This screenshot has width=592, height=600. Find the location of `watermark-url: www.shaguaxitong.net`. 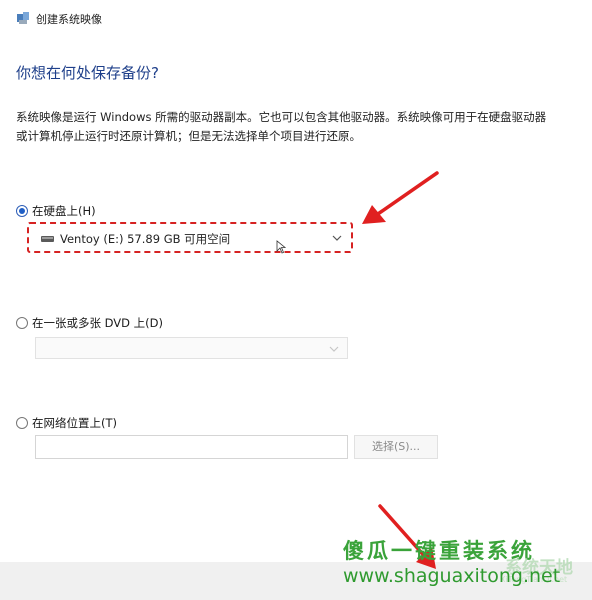

watermark-url: www.shaguaxitong.net is located at coordinates (452, 576).